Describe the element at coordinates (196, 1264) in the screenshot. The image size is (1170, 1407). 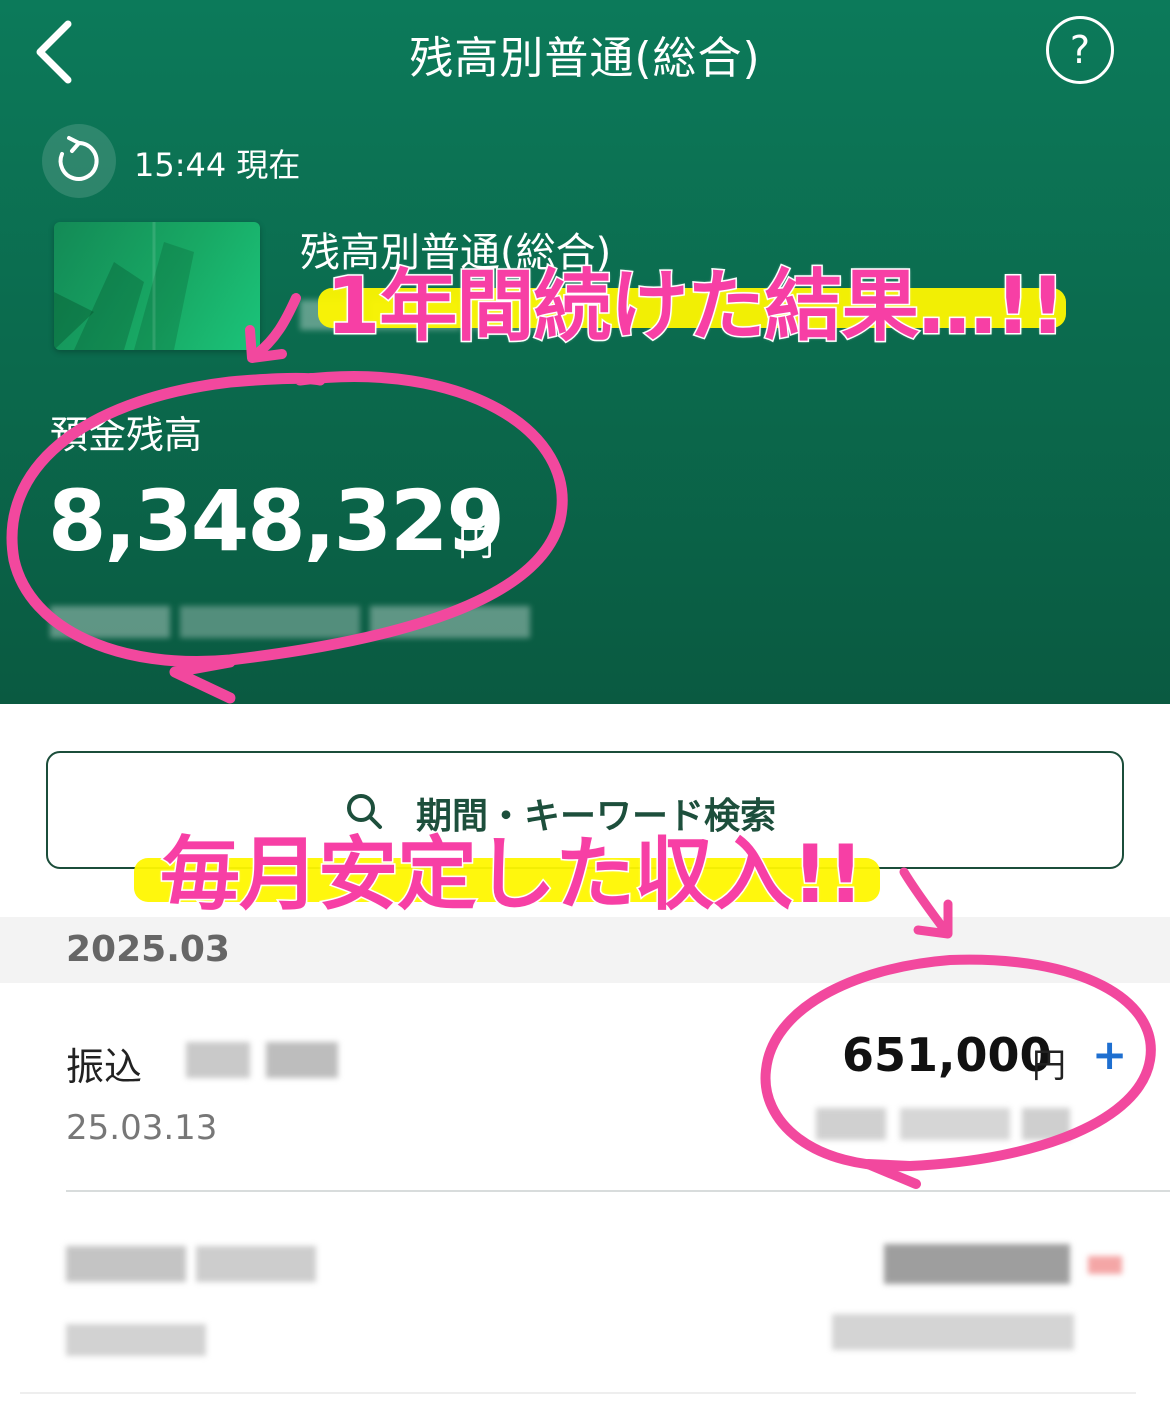
I see `masked-type` at that location.